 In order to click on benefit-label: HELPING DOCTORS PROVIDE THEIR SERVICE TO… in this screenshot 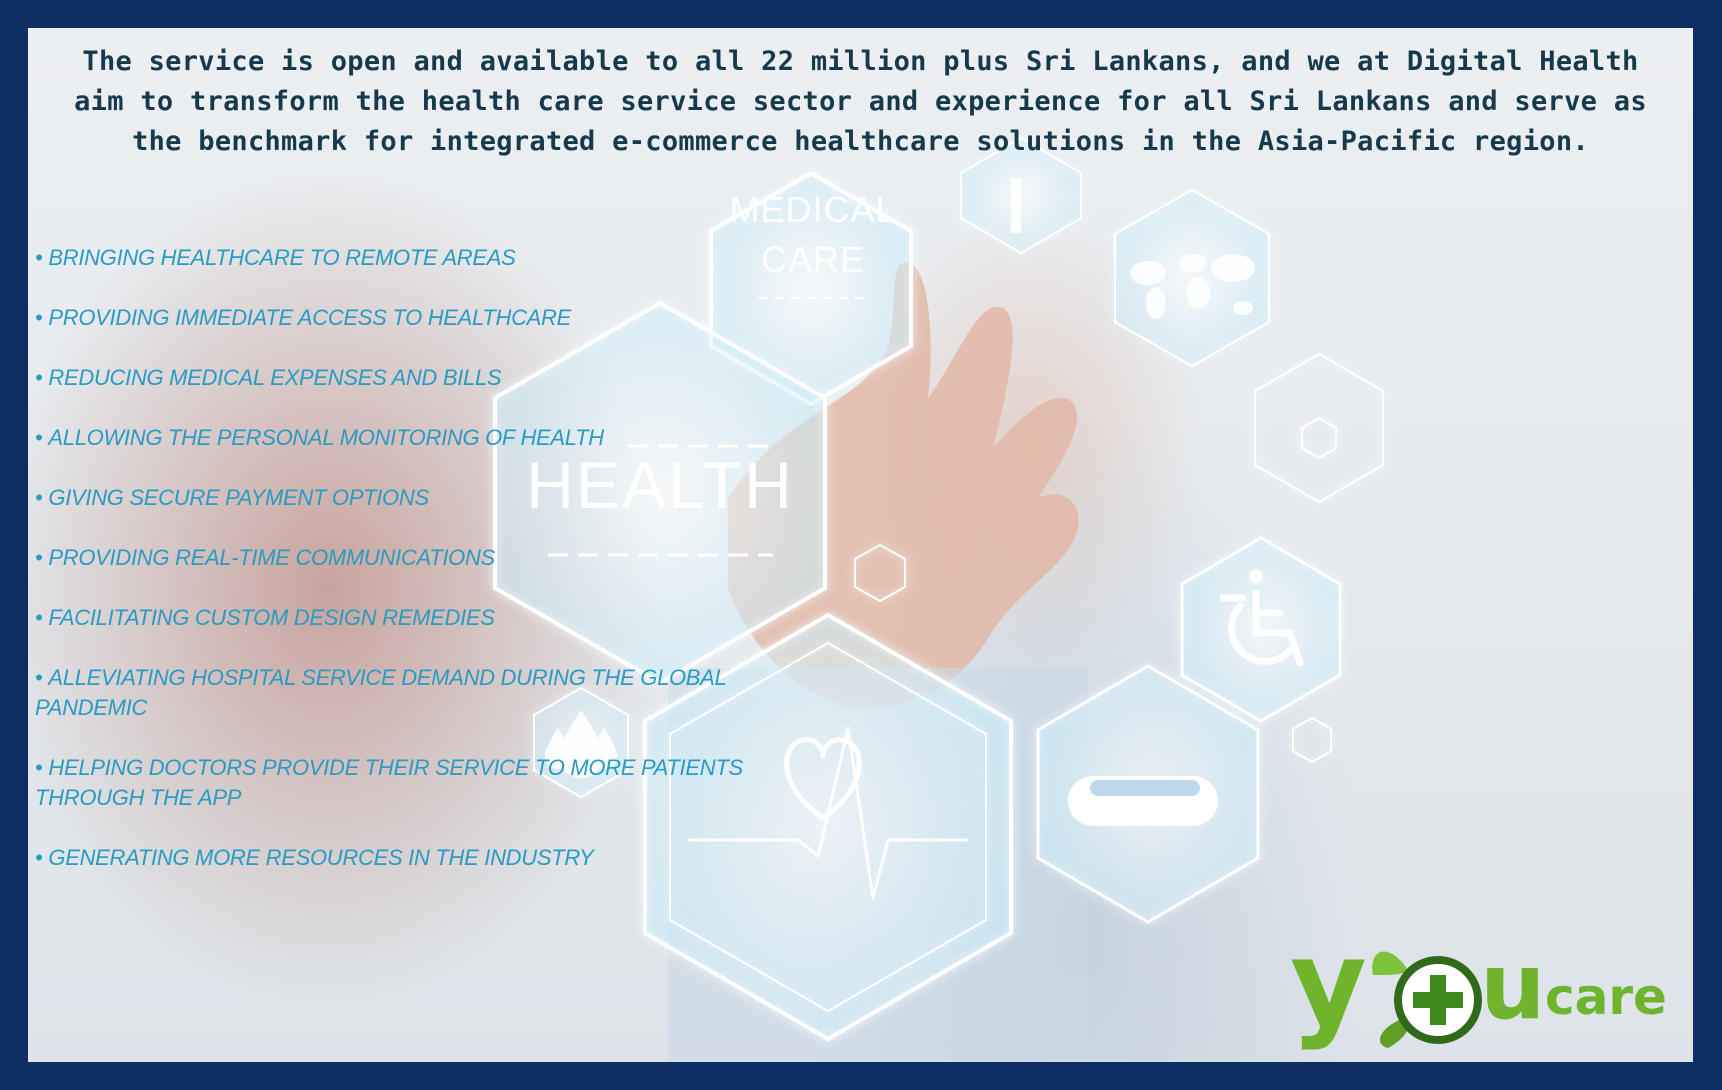, I will do `click(389, 782)`.